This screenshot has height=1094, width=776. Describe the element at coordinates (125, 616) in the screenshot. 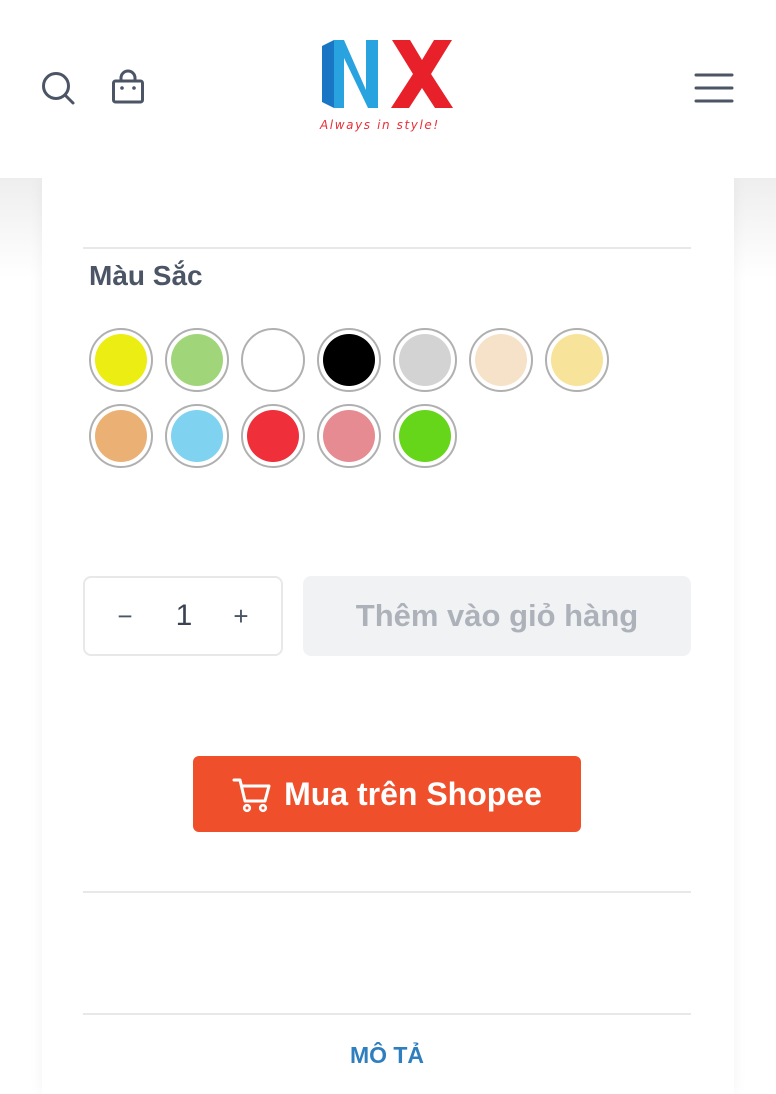

I see `quantity-decrement-button: −` at that location.